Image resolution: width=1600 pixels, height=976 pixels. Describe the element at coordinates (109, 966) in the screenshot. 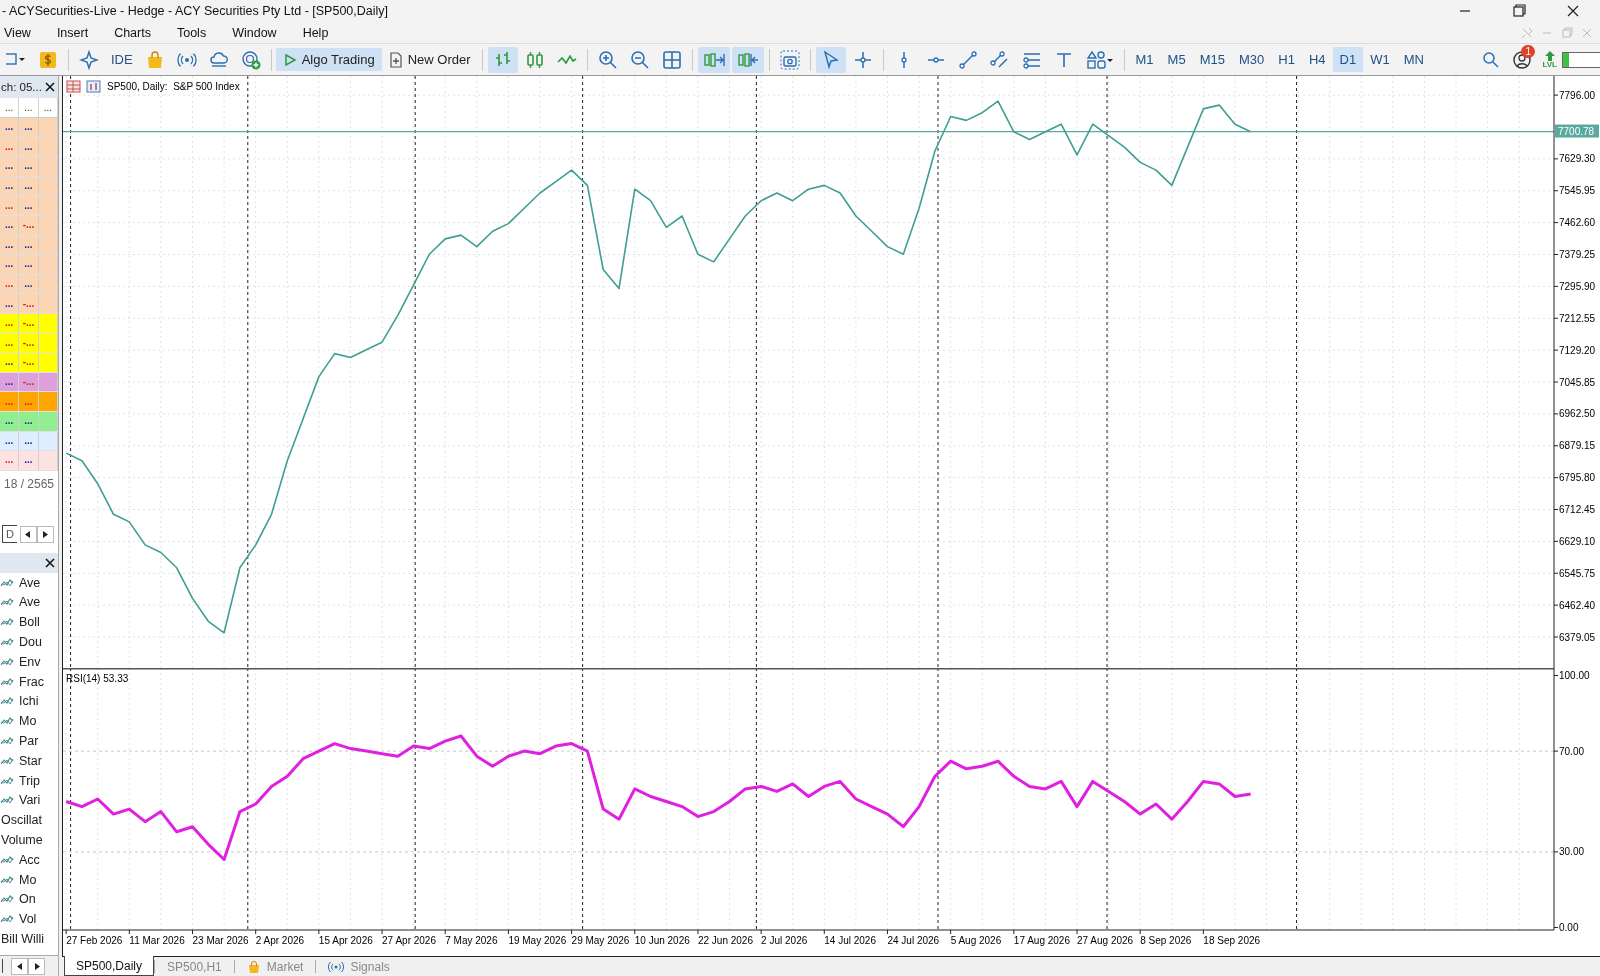

I see `chart-tab: SP500,Daily` at that location.